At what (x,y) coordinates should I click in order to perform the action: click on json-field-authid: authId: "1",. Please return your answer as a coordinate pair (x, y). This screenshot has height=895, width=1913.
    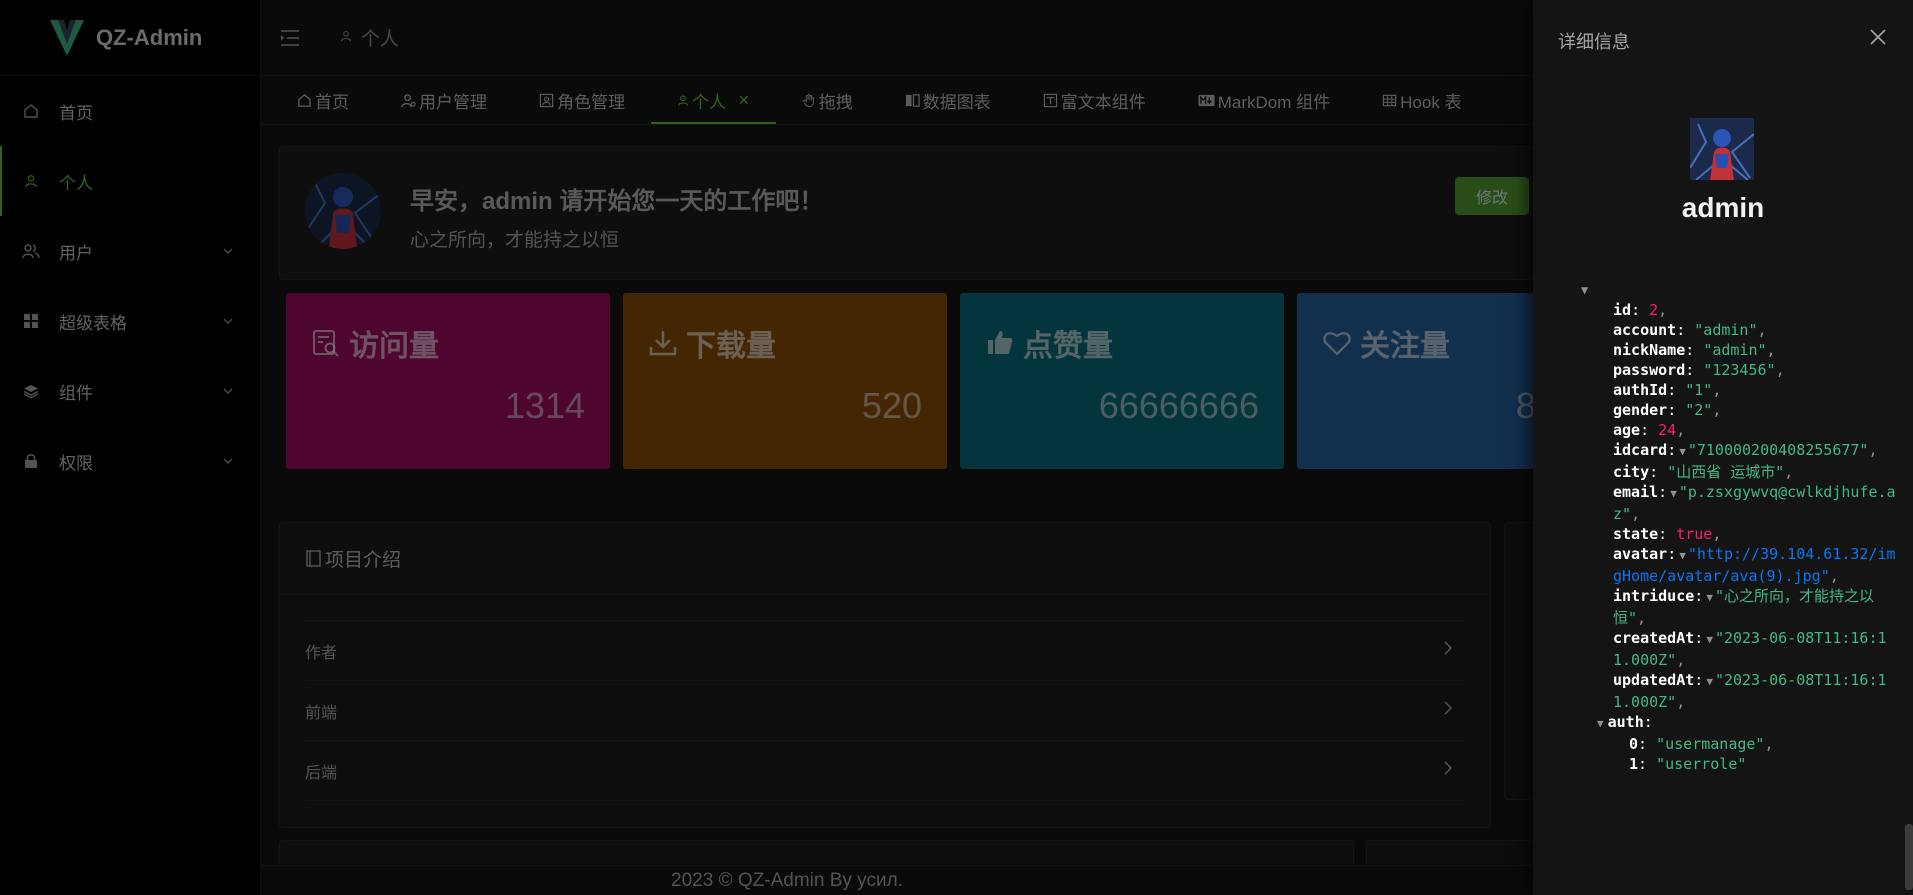
    Looking at the image, I should click on (1667, 390).